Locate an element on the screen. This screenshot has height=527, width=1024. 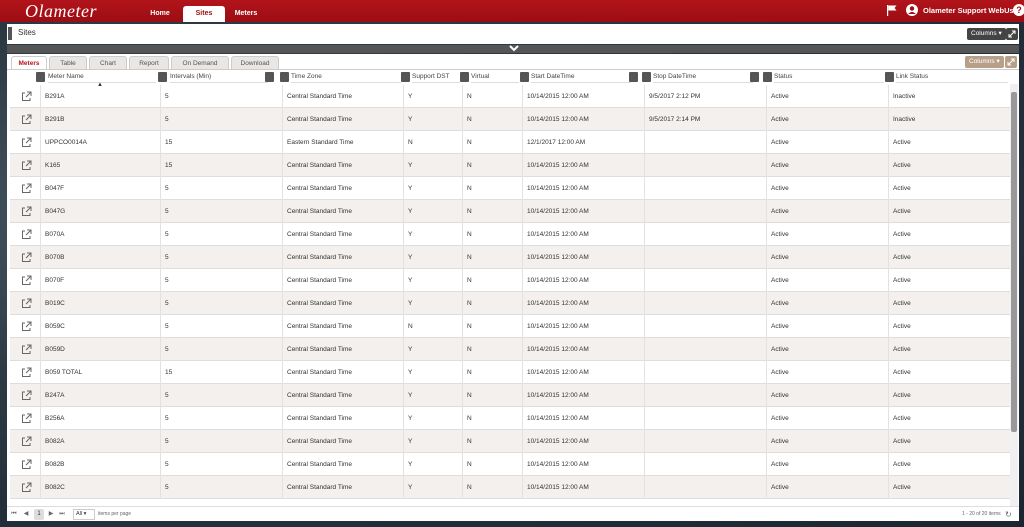
tab-table: Table is located at coordinates (68, 62).